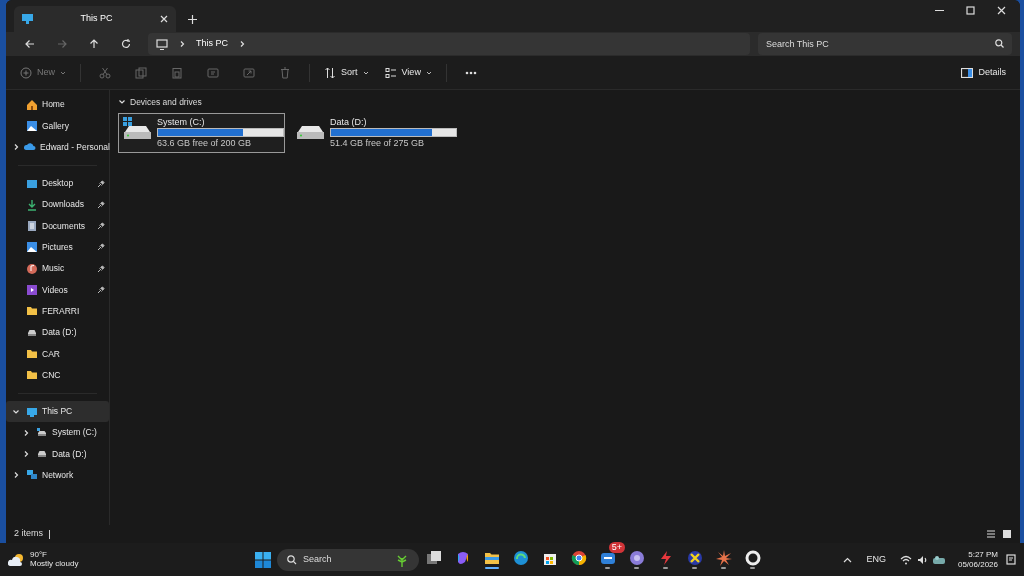 The width and height of the screenshot is (1024, 576). What do you see at coordinates (32, 268) in the screenshot?
I see `music-icon` at bounding box center [32, 268].